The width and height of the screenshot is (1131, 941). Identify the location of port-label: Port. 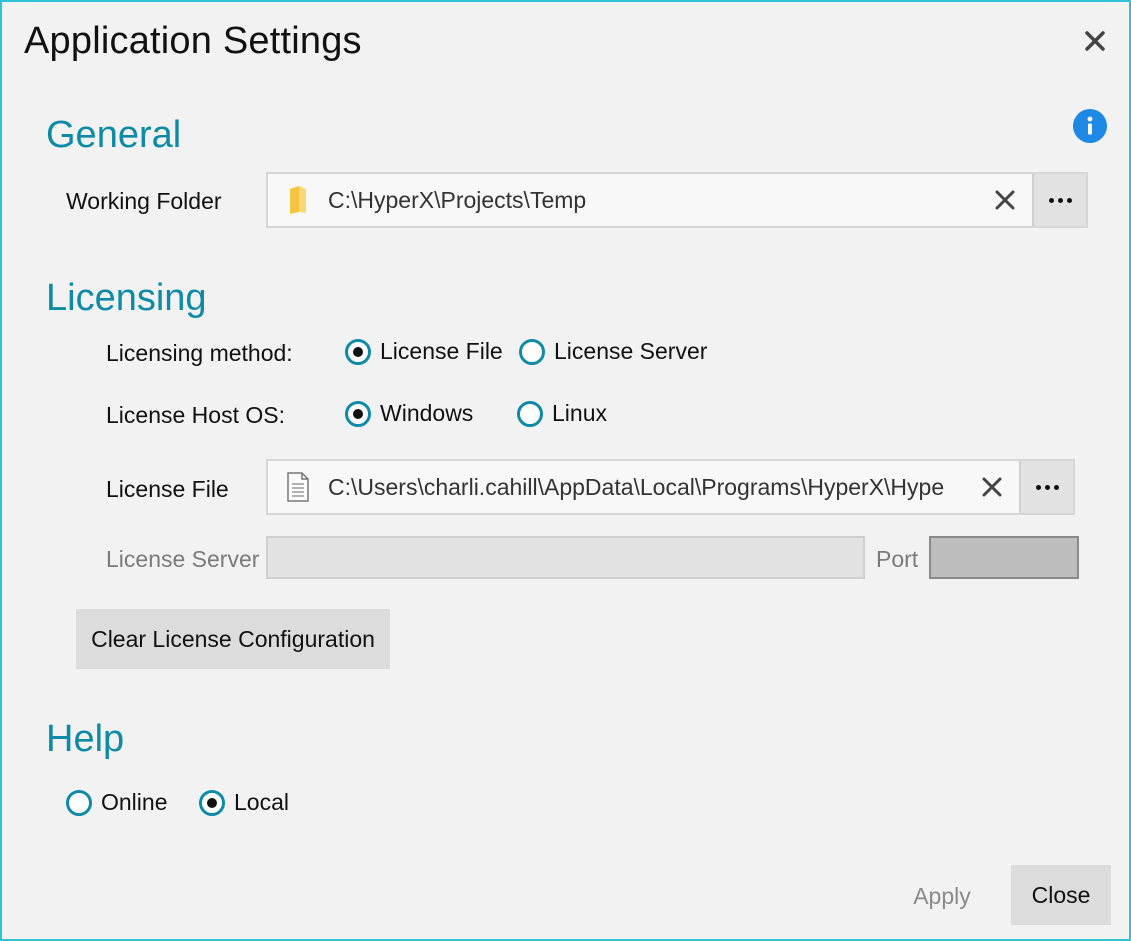
(897, 559).